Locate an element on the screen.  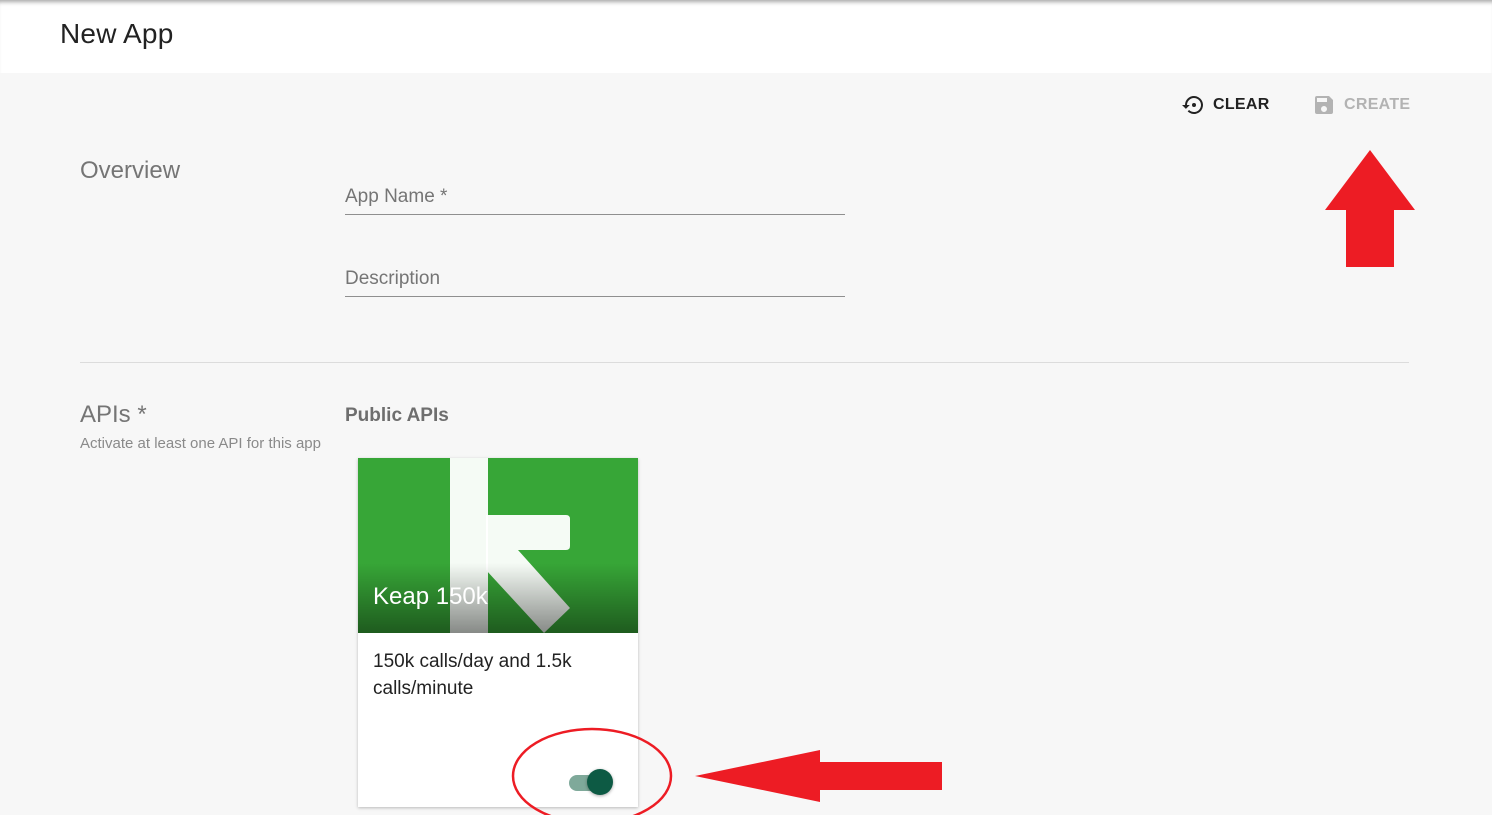
overview-heading: Overview is located at coordinates (130, 170).